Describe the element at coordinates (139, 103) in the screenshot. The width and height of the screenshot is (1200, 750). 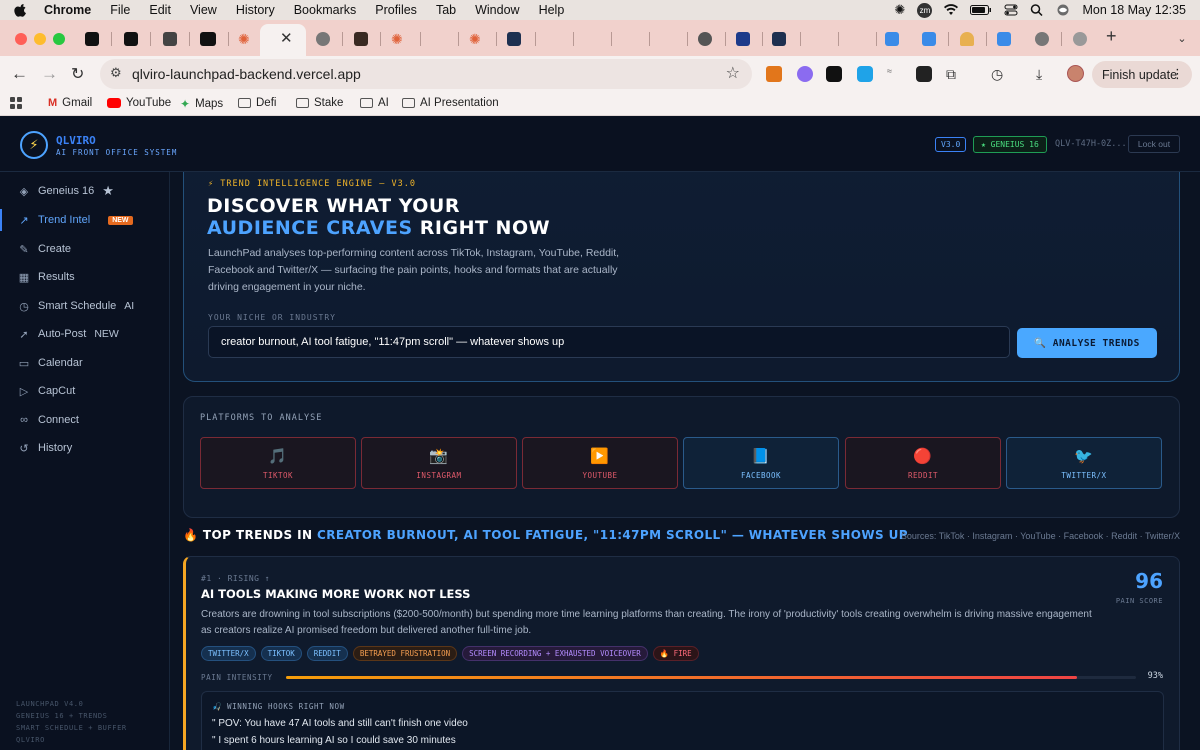
I see `bookmark-youtube: YouTube` at that location.